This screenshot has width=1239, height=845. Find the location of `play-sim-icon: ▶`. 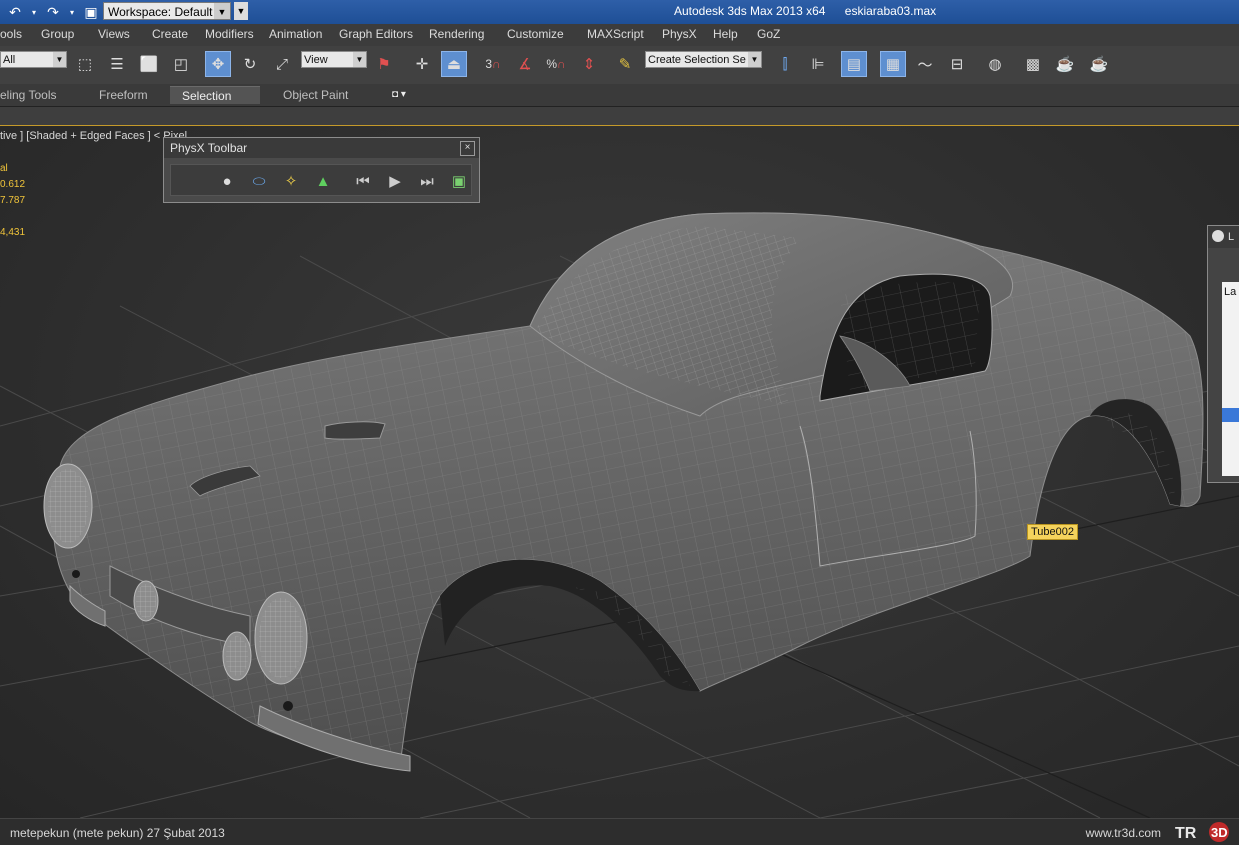

play-sim-icon: ▶ is located at coordinates (395, 181).